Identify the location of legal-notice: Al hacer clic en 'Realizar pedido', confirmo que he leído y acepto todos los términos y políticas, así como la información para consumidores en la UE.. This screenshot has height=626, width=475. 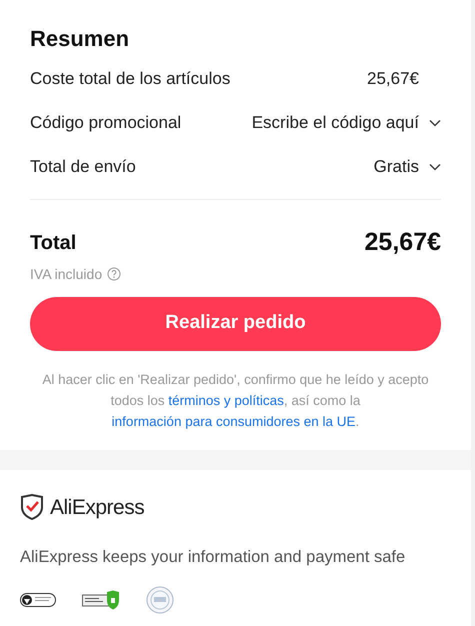
(235, 400).